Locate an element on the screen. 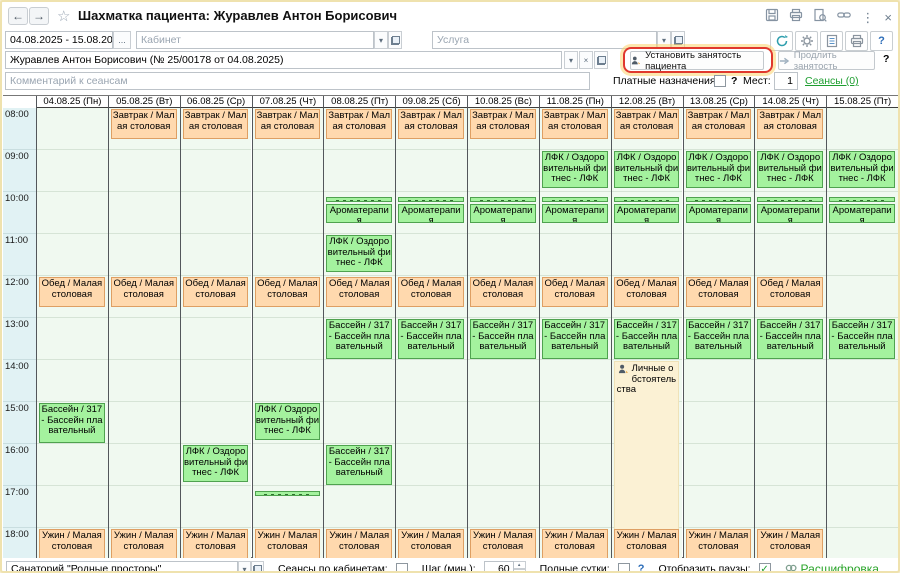 This screenshot has width=900, height=573. save-icon is located at coordinates (772, 17).